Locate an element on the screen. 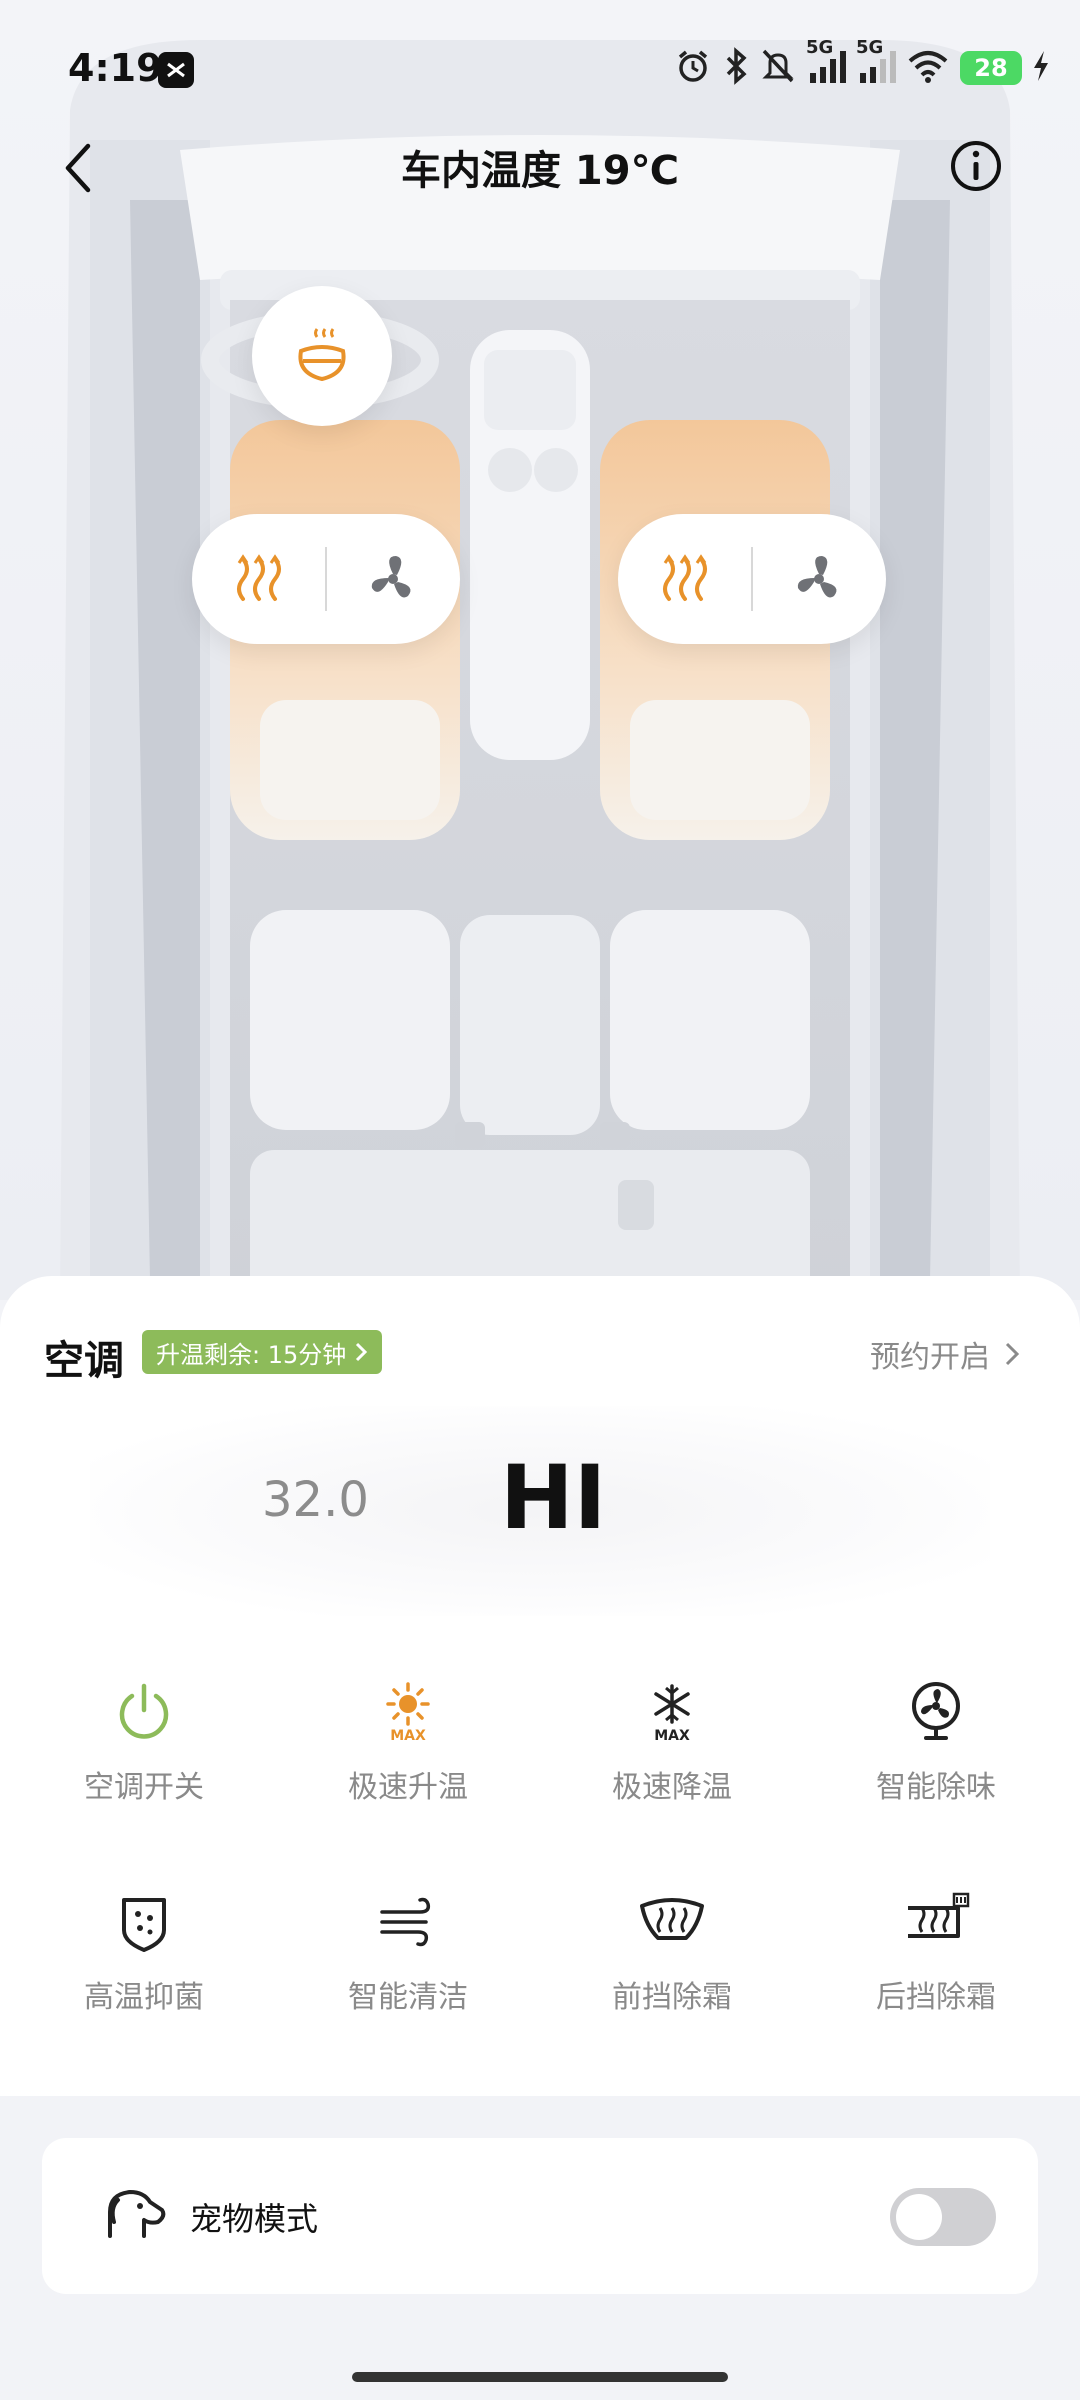  function-label: 智能清洁 is located at coordinates (408, 1997).